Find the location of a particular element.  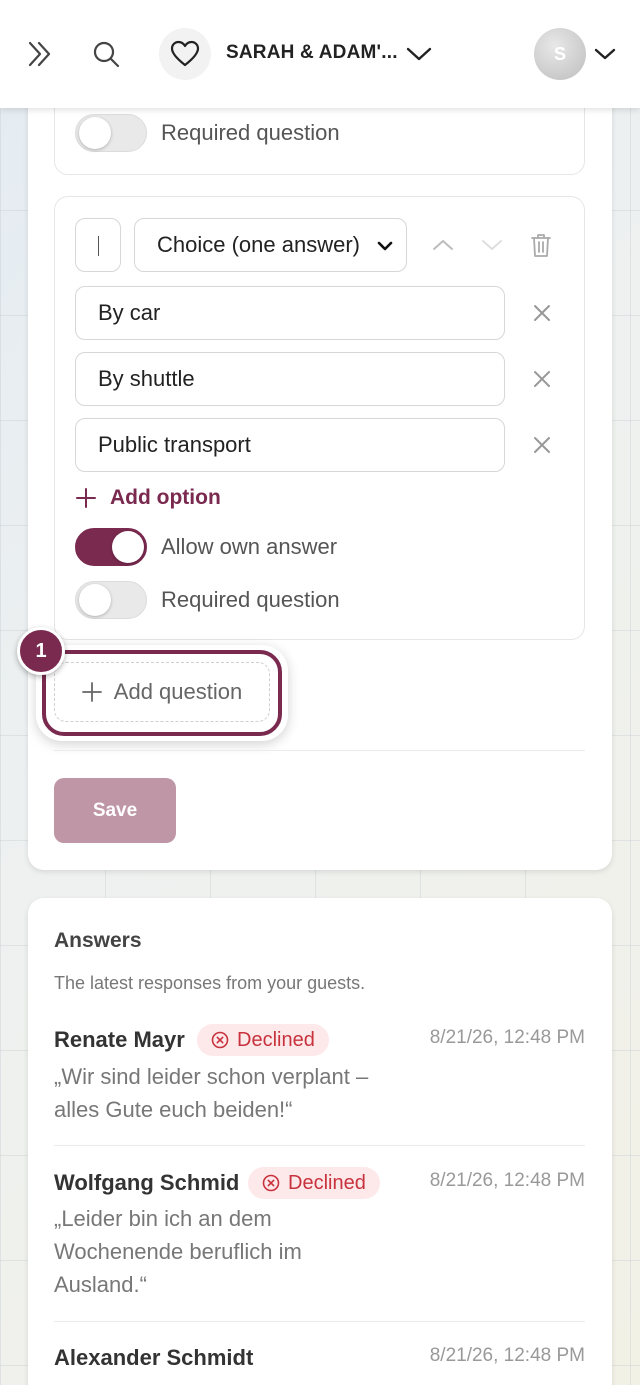

message-line: „Wir sind leider schon verplant – is located at coordinates (211, 1076).